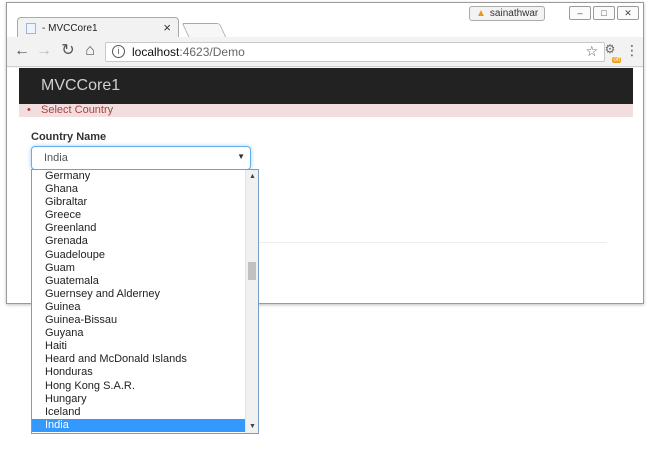  Describe the element at coordinates (429, 242) in the screenshot. I see `divider` at that location.